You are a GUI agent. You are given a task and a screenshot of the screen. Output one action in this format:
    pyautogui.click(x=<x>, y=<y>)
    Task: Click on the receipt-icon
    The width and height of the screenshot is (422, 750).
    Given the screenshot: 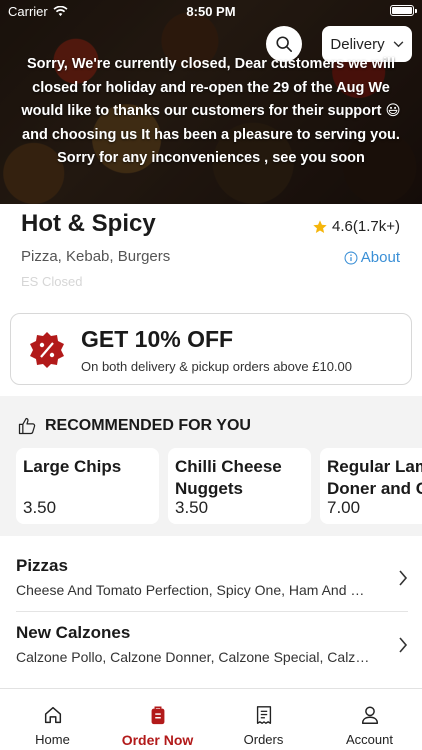 What is the action you would take?
    pyautogui.click(x=263, y=715)
    